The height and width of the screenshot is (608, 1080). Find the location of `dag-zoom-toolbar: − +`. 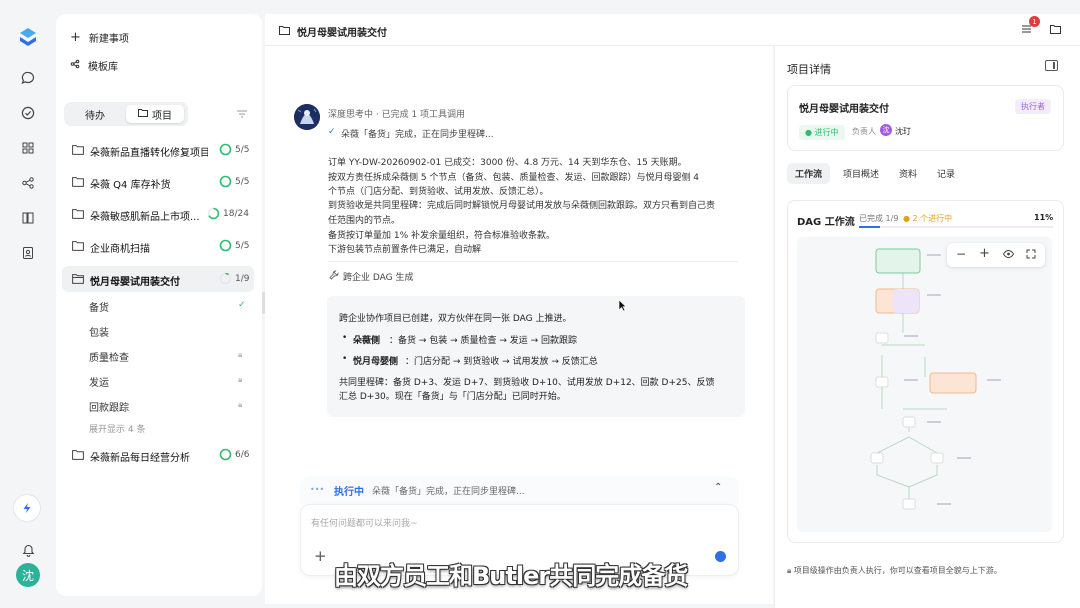

dag-zoom-toolbar: − + is located at coordinates (996, 255).